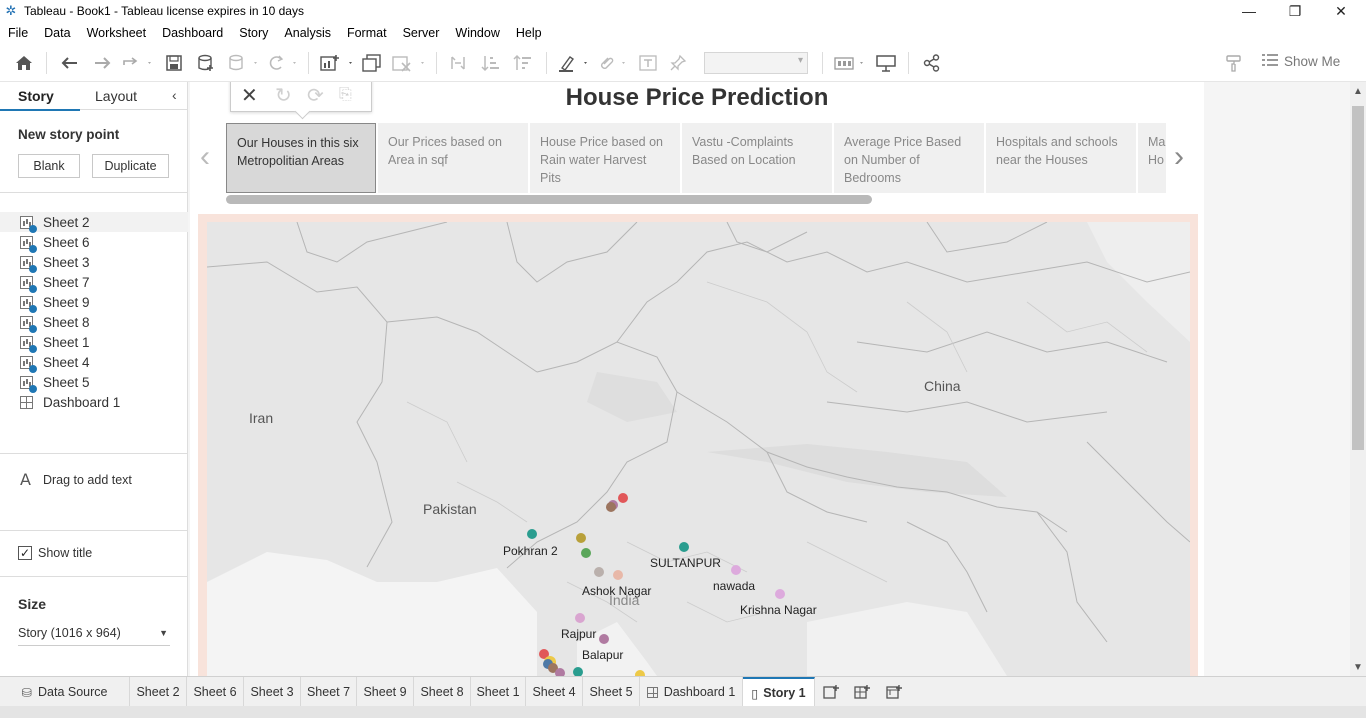 The image size is (1366, 718). I want to click on story-point-card: Hospitals and schools near the Houses, so click(1061, 158).